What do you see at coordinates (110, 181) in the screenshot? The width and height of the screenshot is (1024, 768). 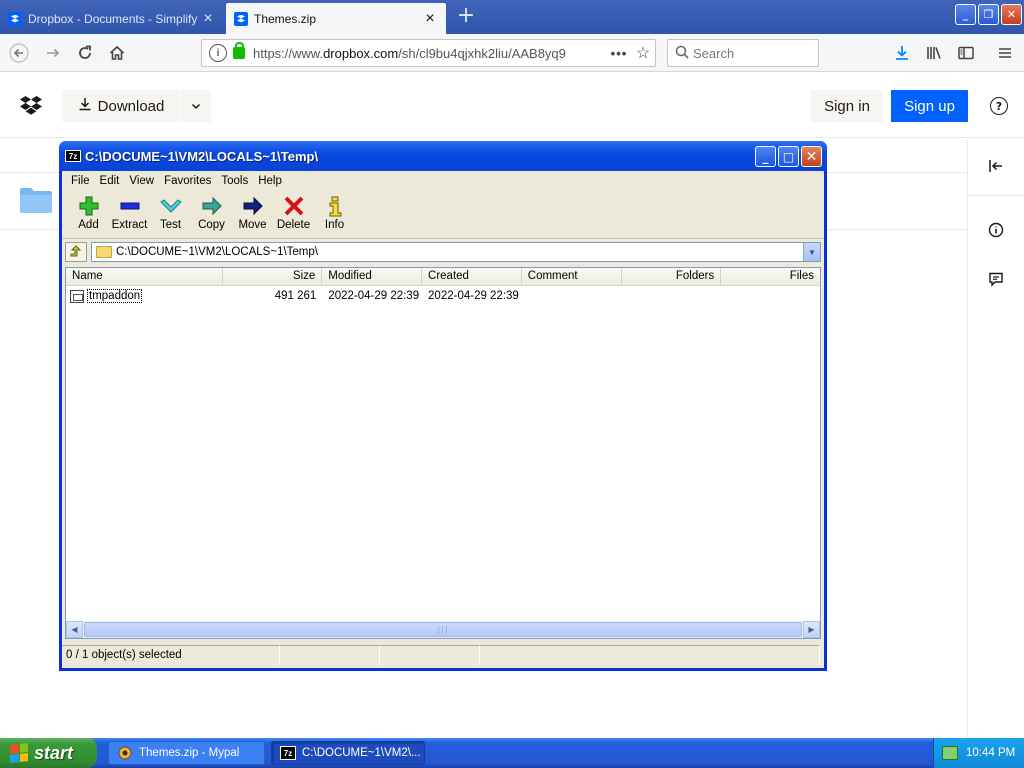 I see `menu-edit: Edit` at bounding box center [110, 181].